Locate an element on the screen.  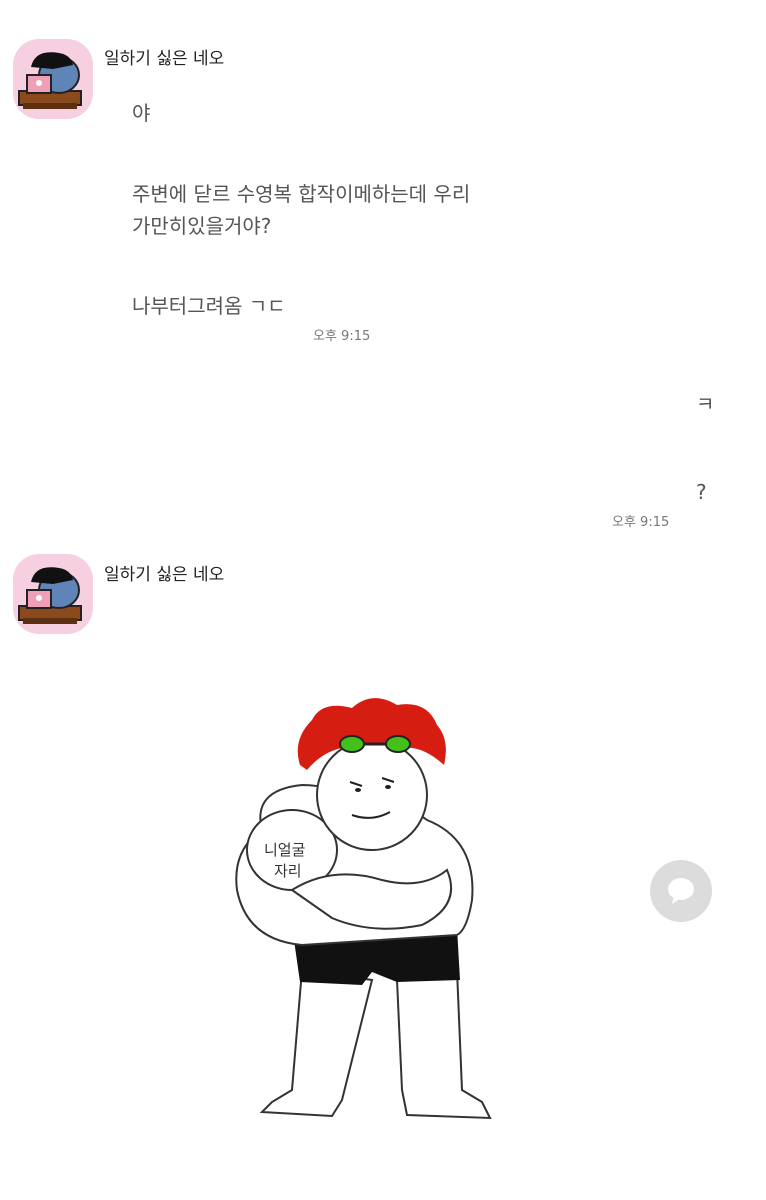
image-message: 니얼굴 자리 is located at coordinates (367, 910).